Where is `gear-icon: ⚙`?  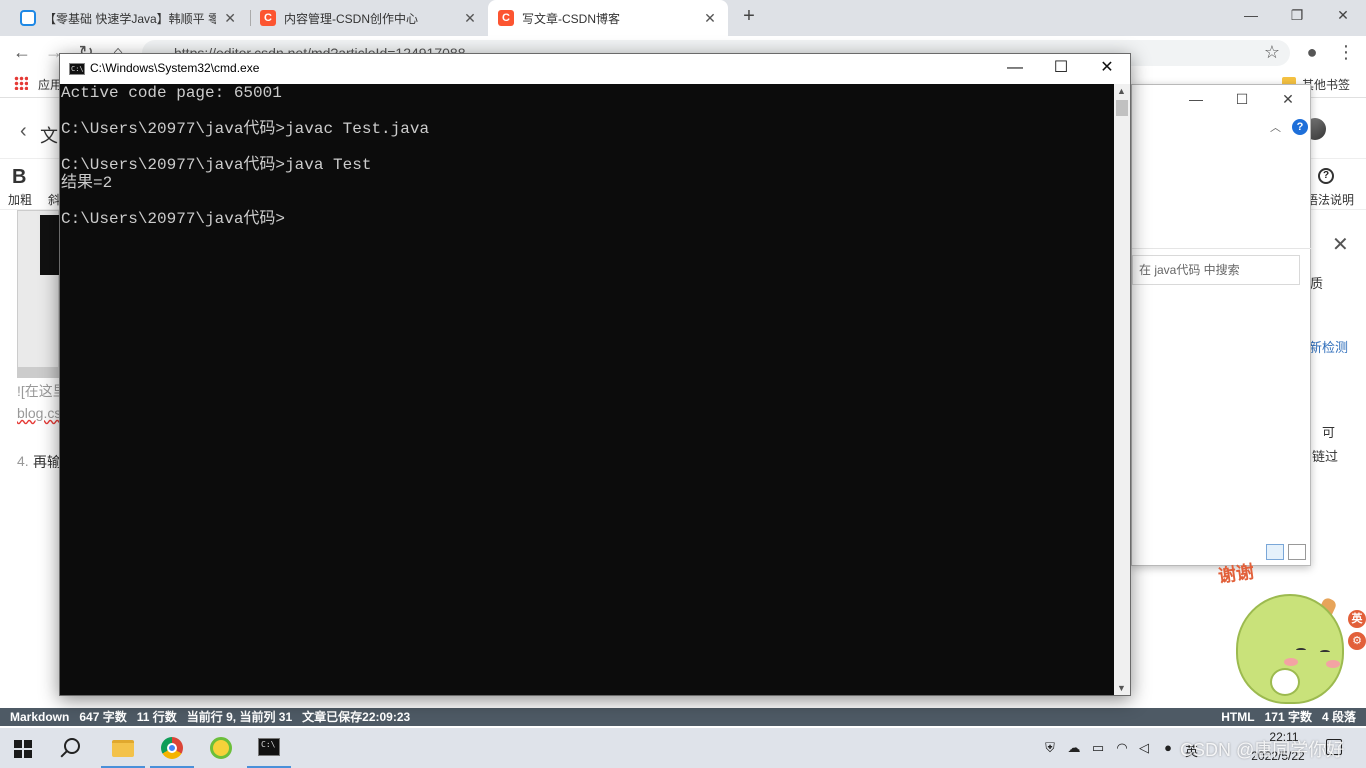
gear-icon: ⚙ is located at coordinates (1357, 641).